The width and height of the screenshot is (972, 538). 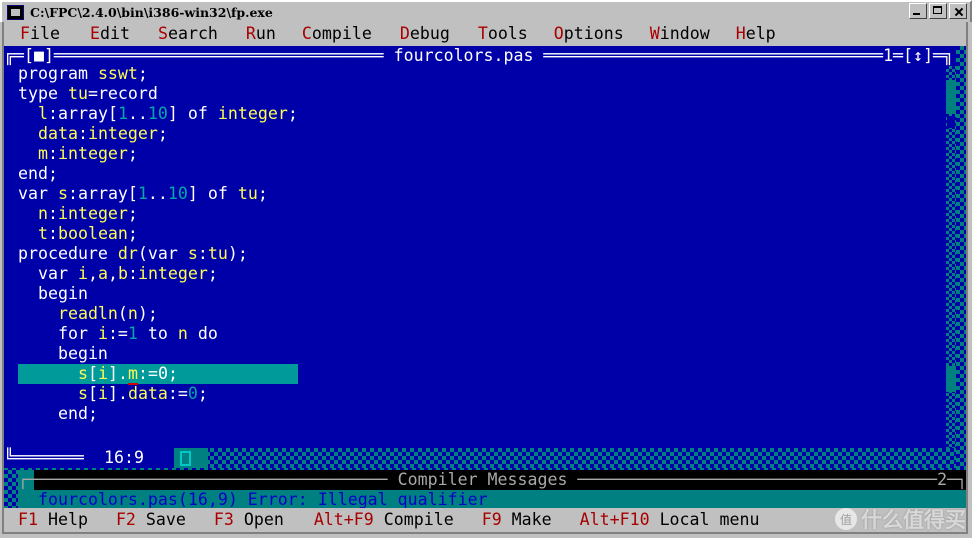 What do you see at coordinates (158, 334) in the screenshot?
I see `code-line: for i:=1 to n do` at bounding box center [158, 334].